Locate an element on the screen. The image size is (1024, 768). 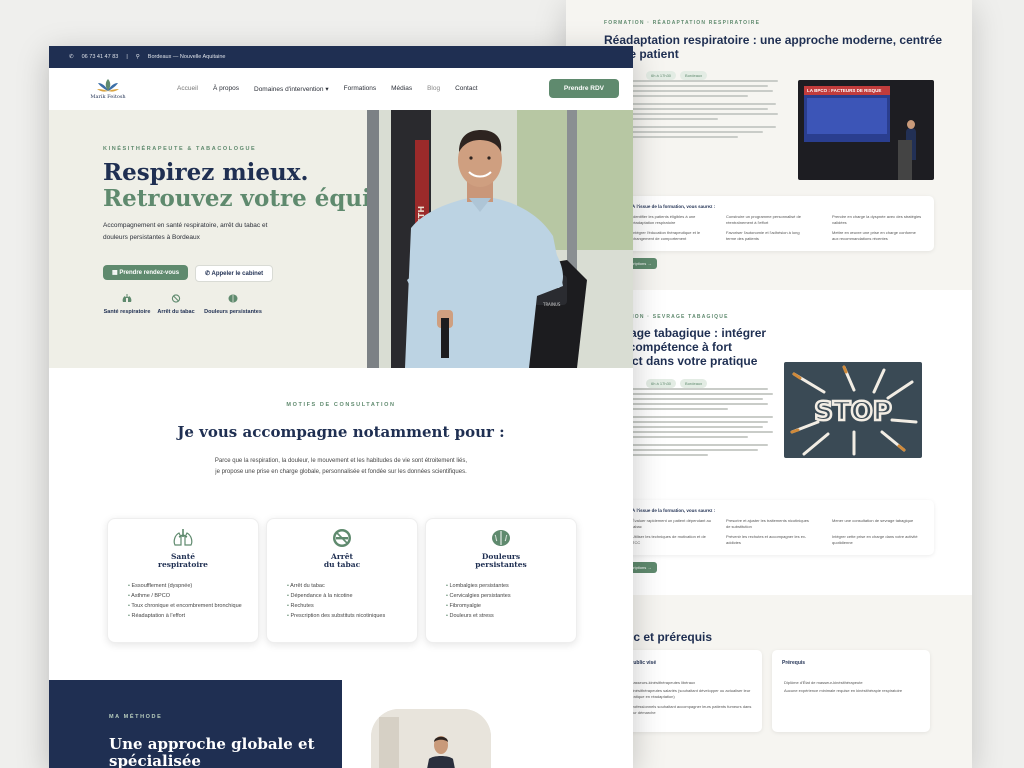
stop-text: STOP is located at coordinates (853, 412).